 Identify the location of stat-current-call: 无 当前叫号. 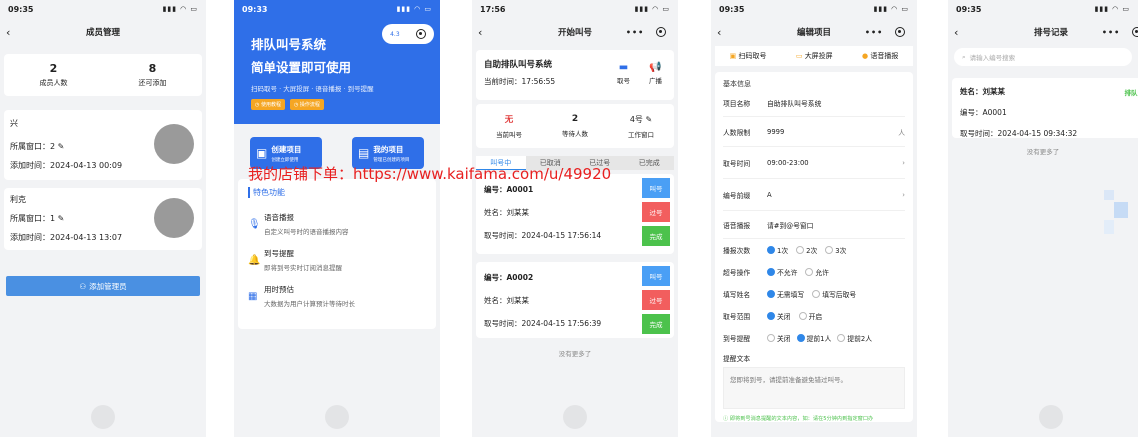
(509, 127).